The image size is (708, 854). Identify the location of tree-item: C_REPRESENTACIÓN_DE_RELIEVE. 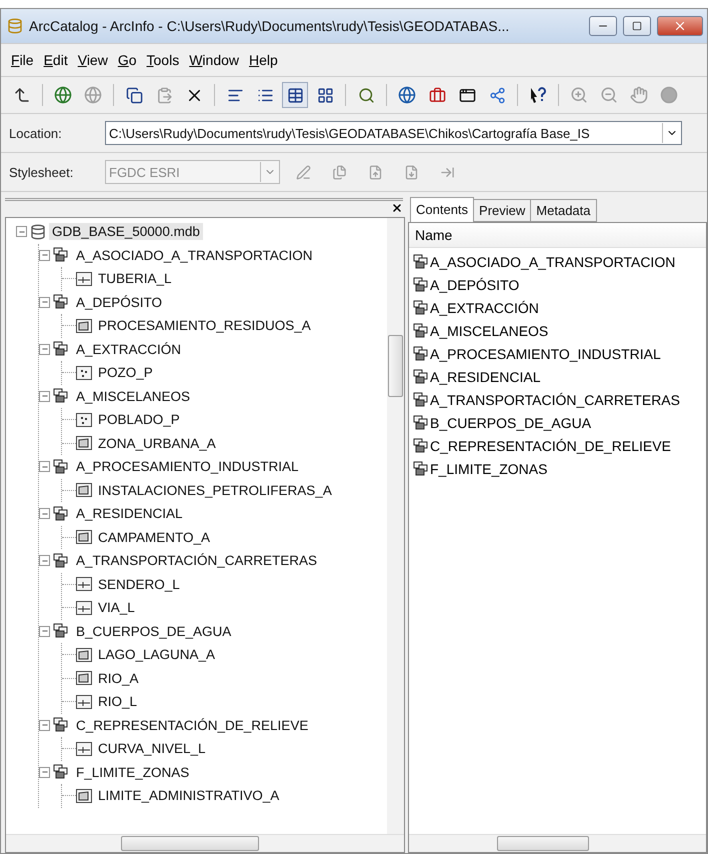
(192, 725).